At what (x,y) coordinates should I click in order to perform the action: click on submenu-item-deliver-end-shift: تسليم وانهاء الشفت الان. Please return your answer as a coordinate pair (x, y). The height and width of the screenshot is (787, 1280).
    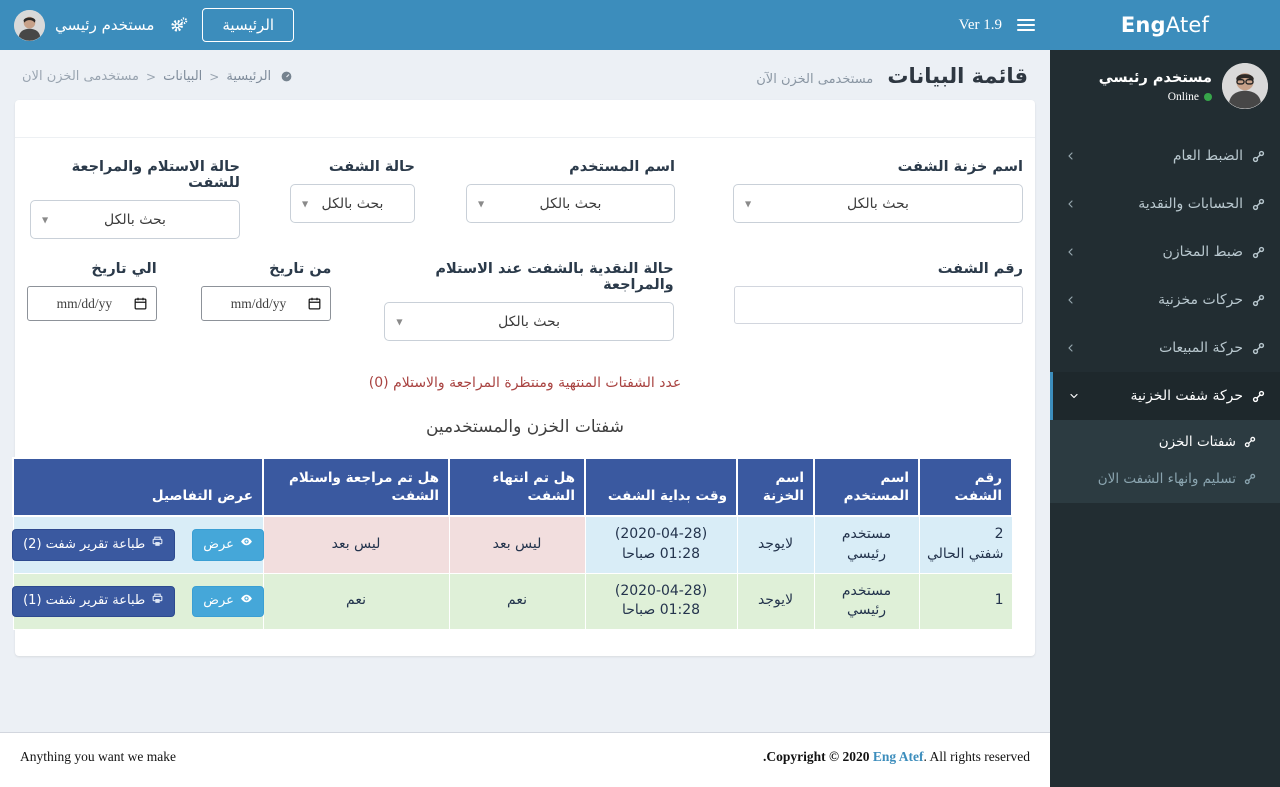
    Looking at the image, I should click on (1165, 478).